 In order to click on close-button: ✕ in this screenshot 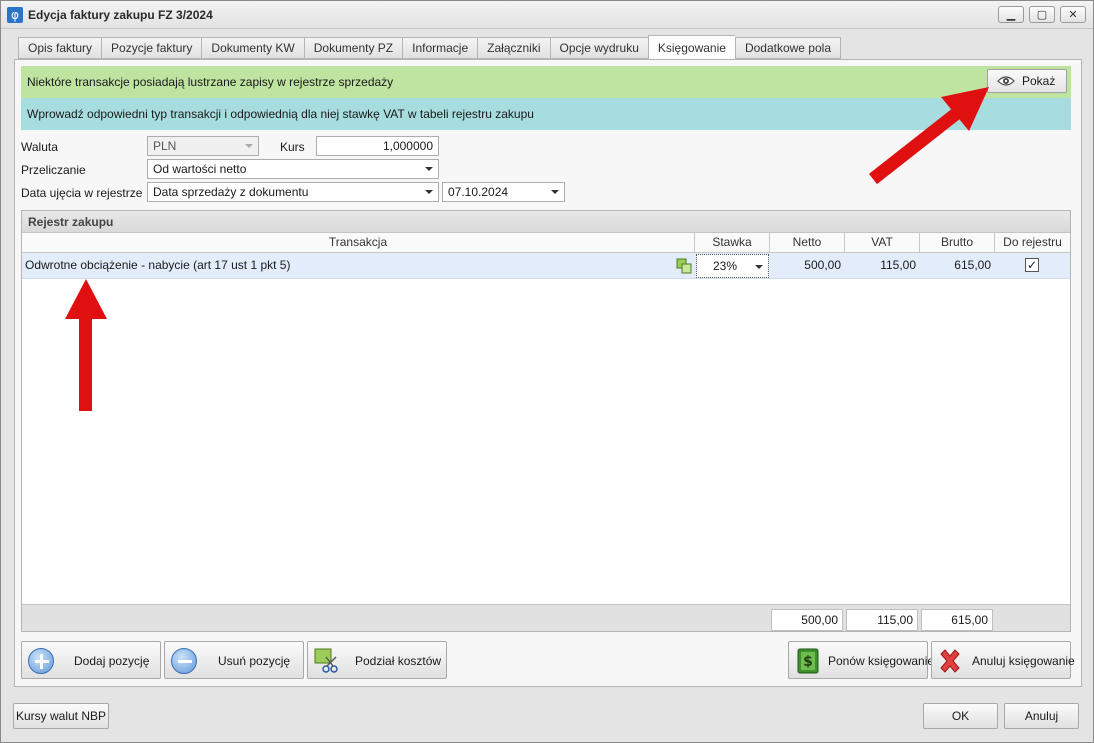, I will do `click(1073, 14)`.